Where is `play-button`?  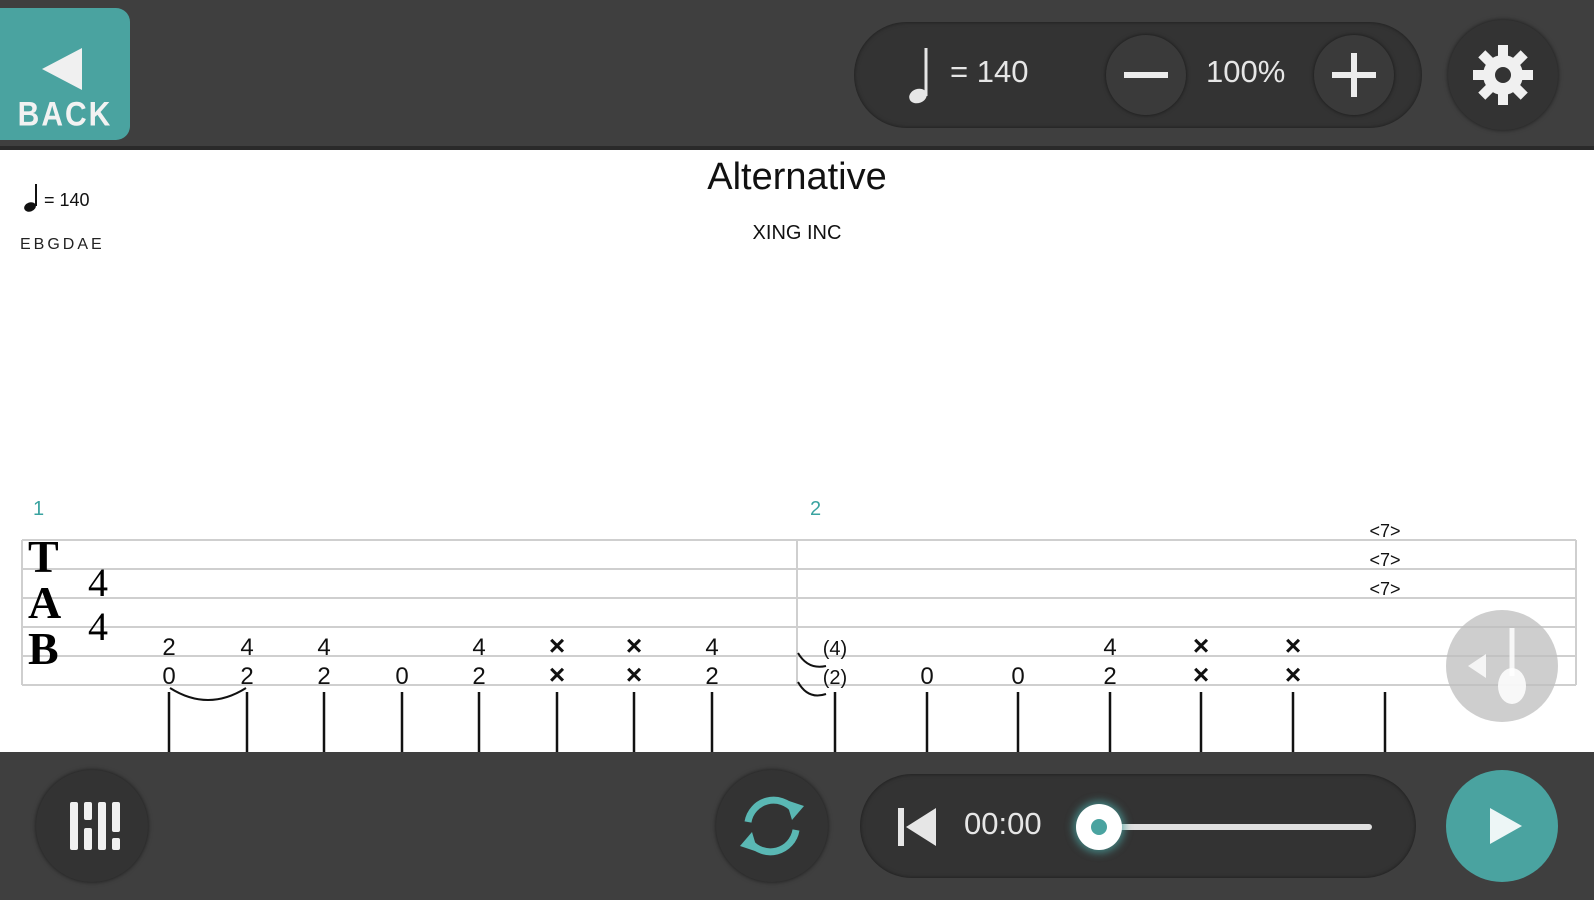
play-button is located at coordinates (1502, 826).